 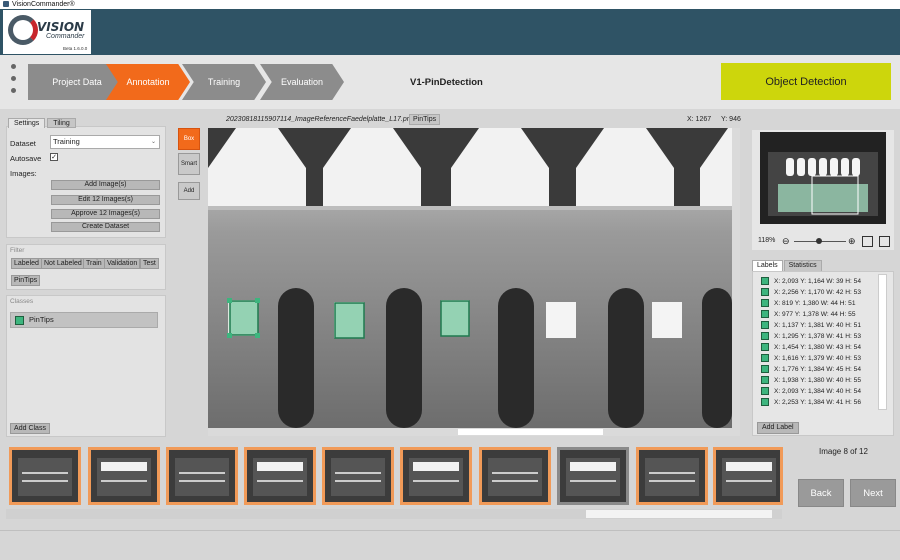 I want to click on cursor-x: X: 1267, so click(x=699, y=119).